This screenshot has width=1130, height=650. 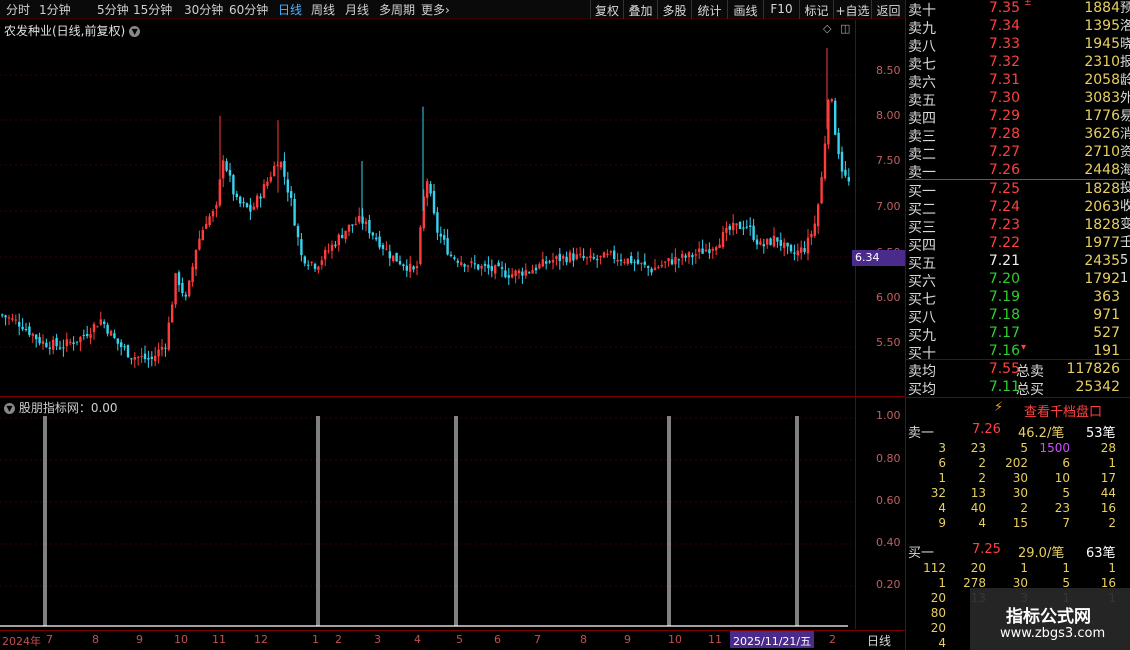 I want to click on overlay-button: 叠加, so click(x=640, y=9).